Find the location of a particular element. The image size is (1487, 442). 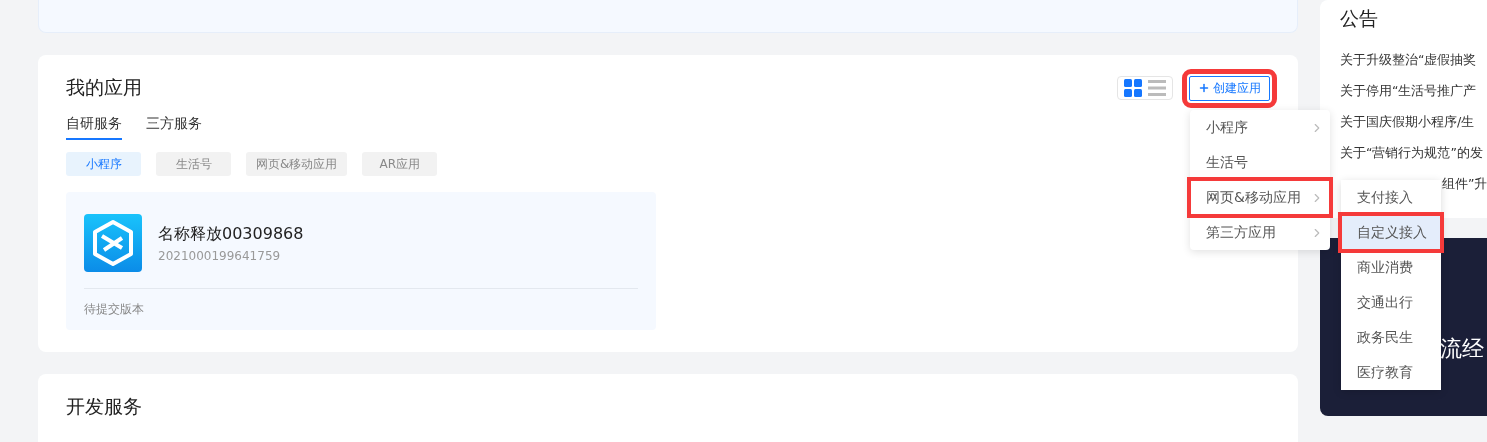

banner-text: 流经 is located at coordinates (1462, 349).